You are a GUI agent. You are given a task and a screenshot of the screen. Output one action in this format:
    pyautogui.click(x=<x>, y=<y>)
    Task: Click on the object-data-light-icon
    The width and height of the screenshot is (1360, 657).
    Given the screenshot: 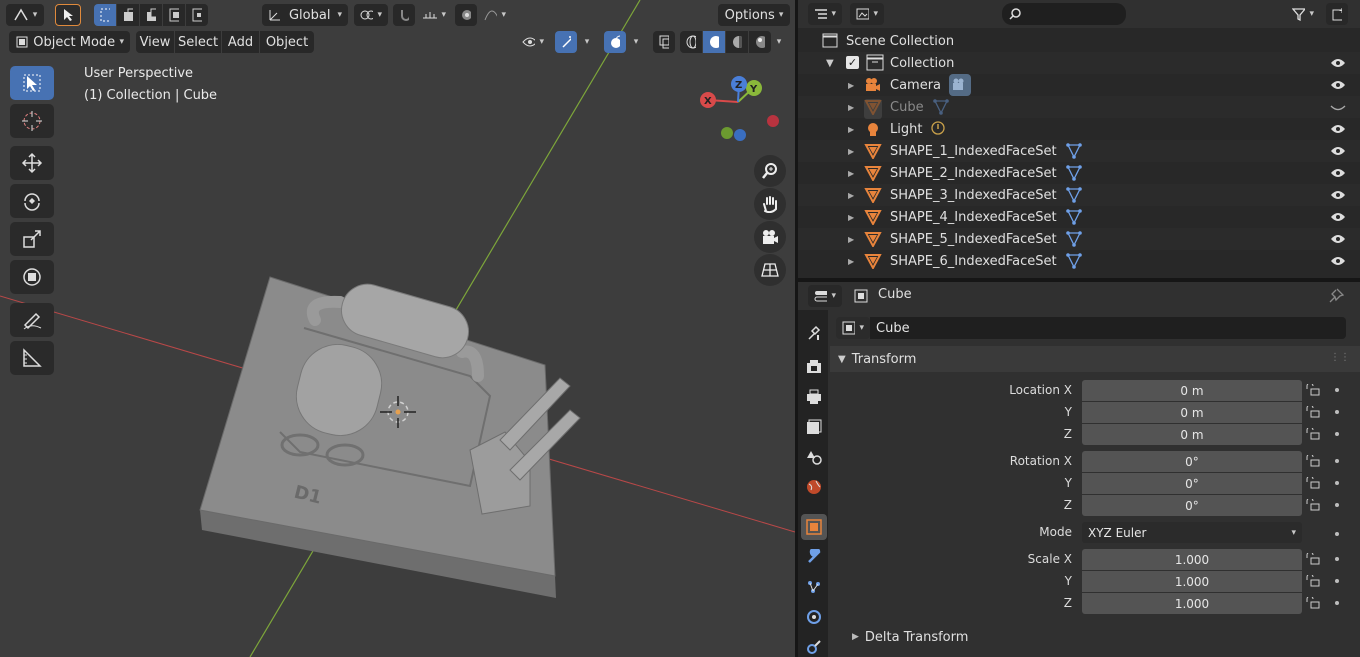 What is the action you would take?
    pyautogui.click(x=938, y=130)
    